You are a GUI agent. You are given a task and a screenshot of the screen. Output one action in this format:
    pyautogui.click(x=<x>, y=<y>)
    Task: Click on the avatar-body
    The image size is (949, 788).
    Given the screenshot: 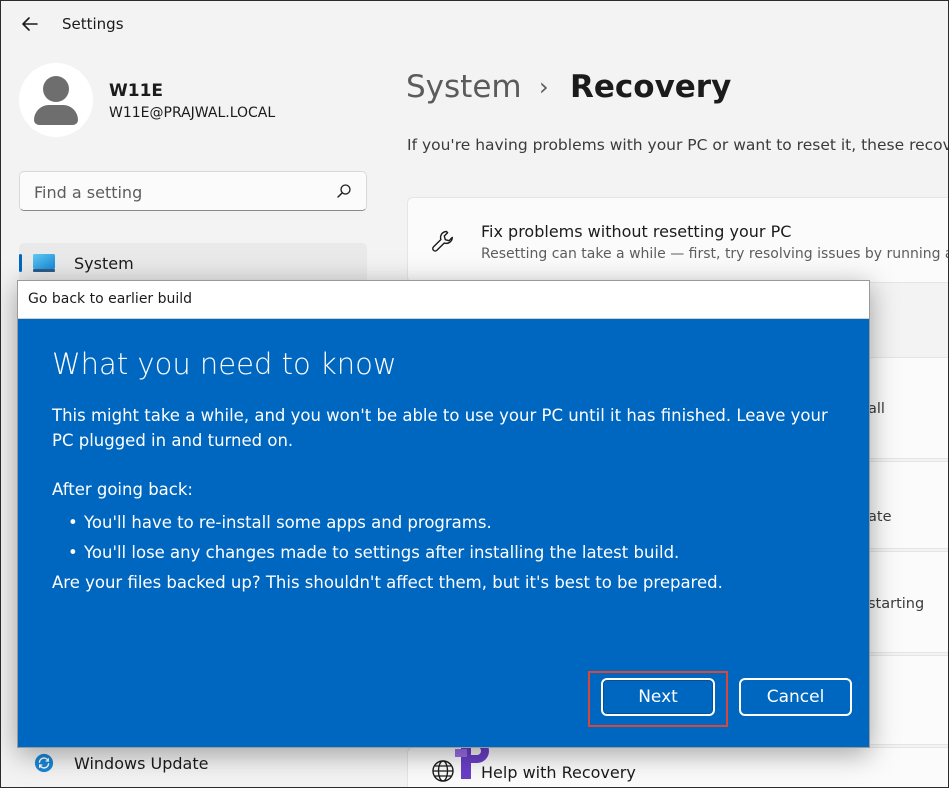 What is the action you would take?
    pyautogui.click(x=56, y=115)
    